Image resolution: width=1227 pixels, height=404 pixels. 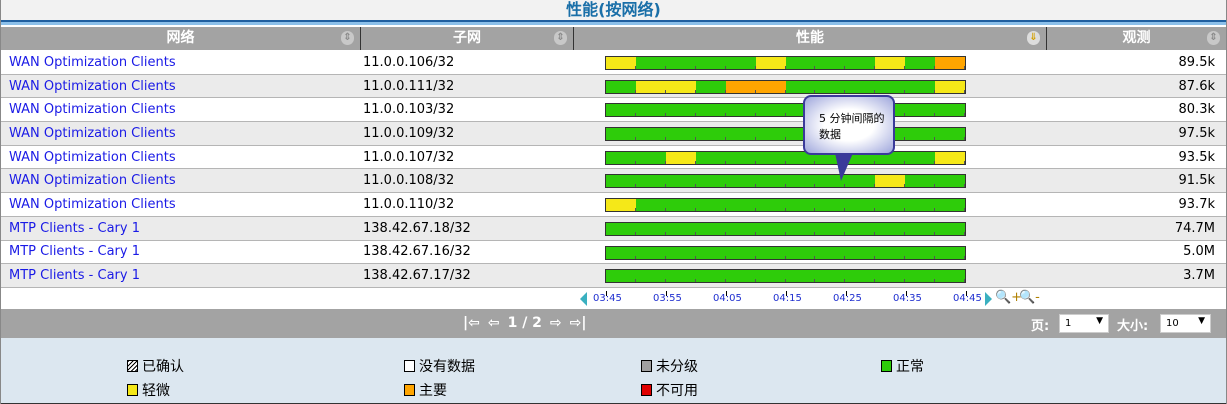 I want to click on prev-page-icon: ⇦, so click(x=494, y=323).